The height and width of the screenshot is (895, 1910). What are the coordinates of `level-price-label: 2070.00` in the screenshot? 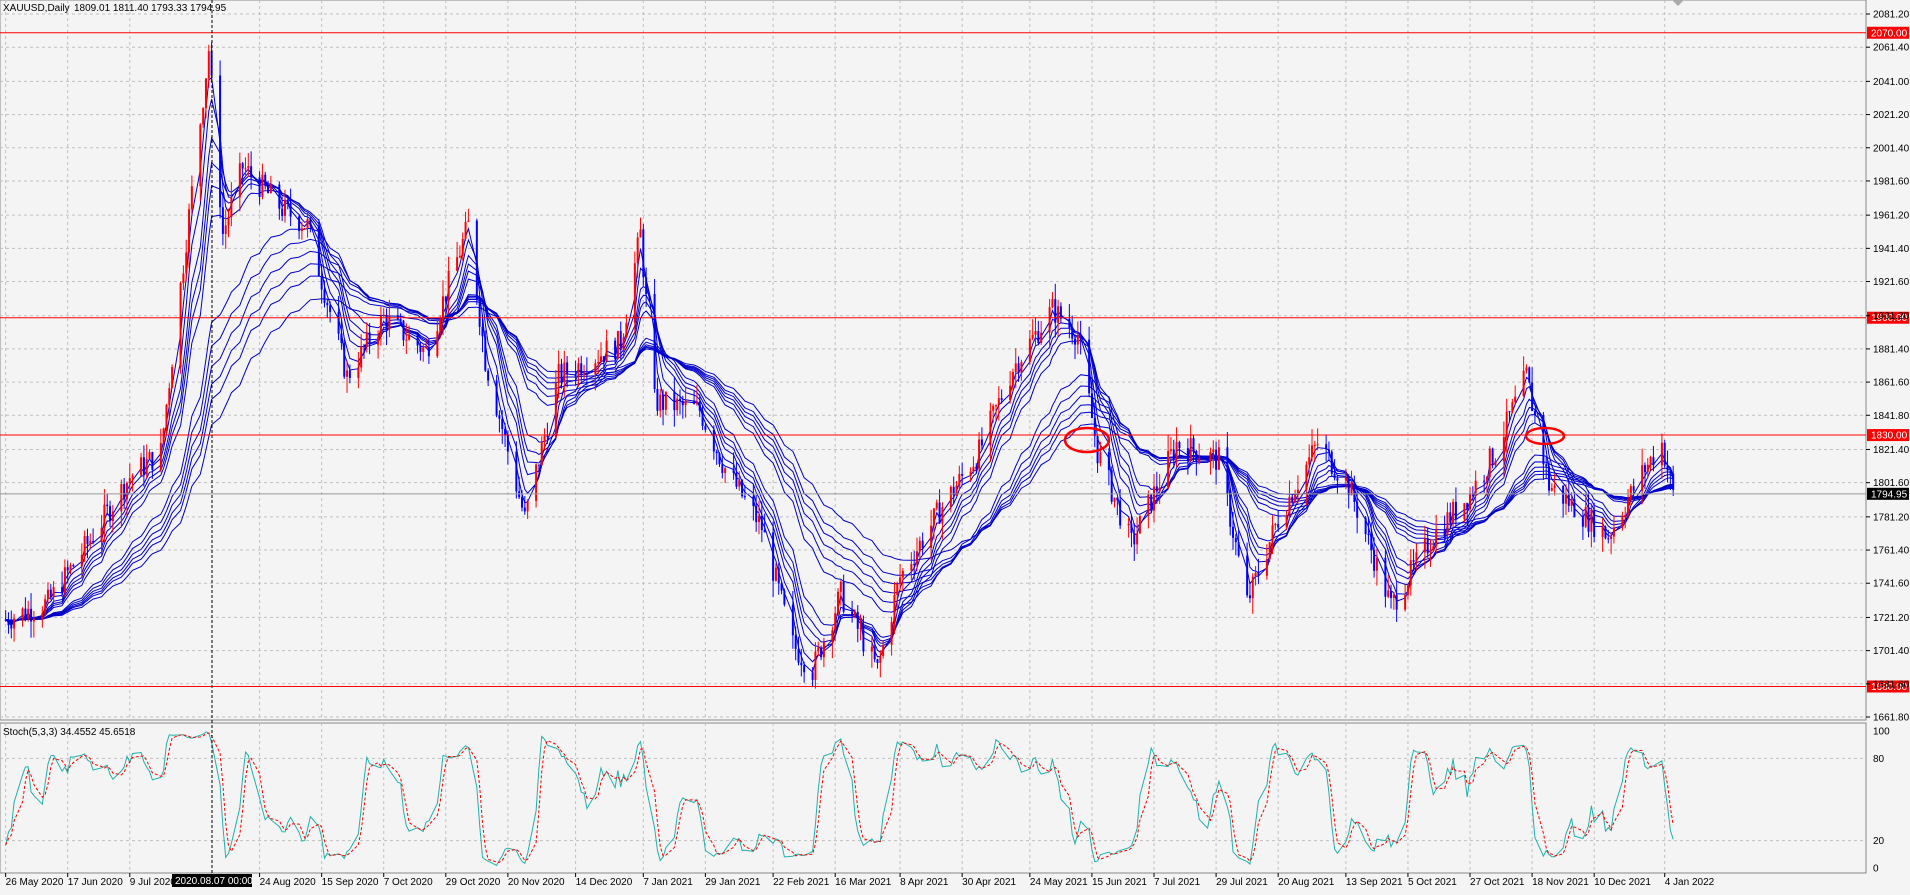 It's located at (1889, 33).